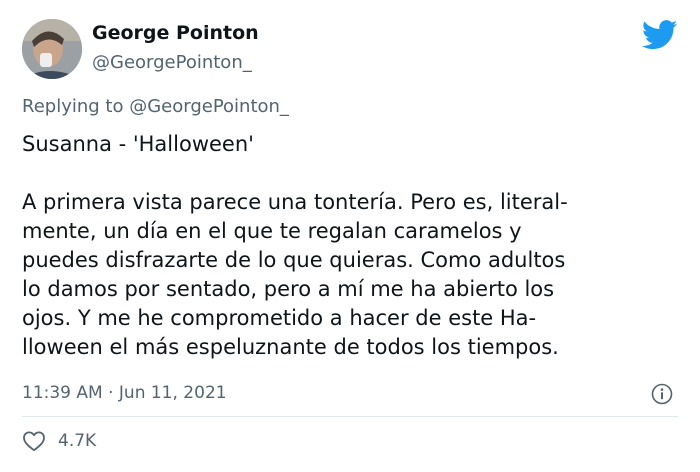 The width and height of the screenshot is (700, 472). I want to click on reply-prefix: Replying to, so click(76, 106).